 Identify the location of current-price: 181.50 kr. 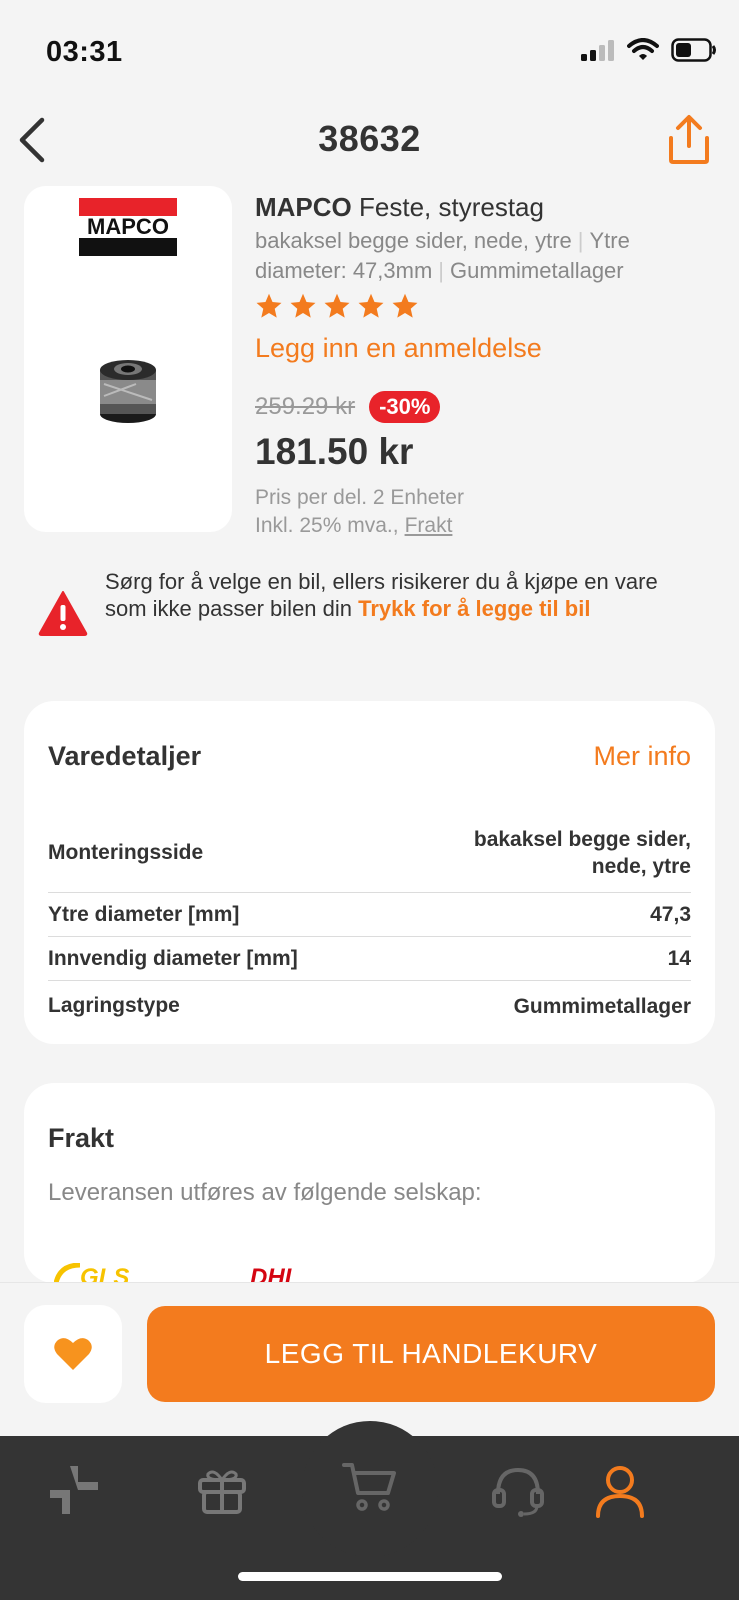
(334, 451).